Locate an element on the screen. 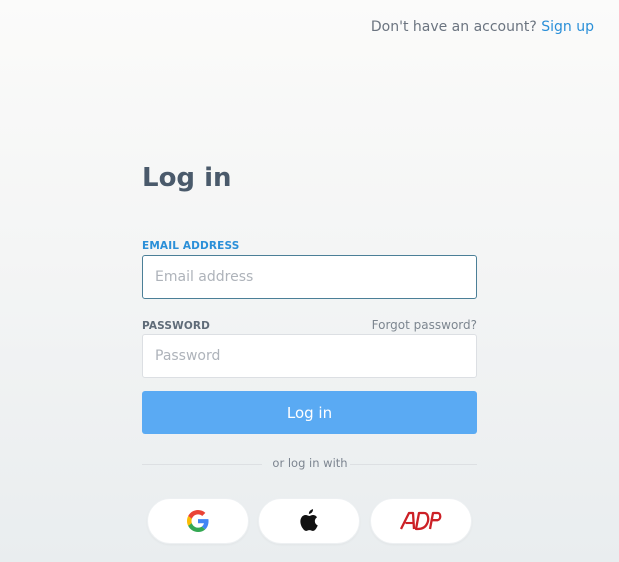  google-logo-icon is located at coordinates (198, 521).